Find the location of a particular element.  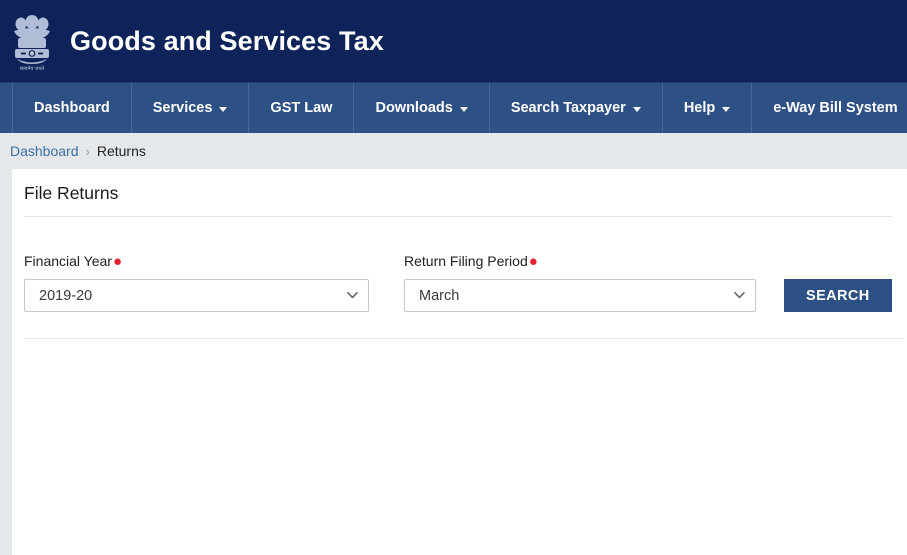

emblem-motto: सत्यमेव जयते is located at coordinates (32, 68).